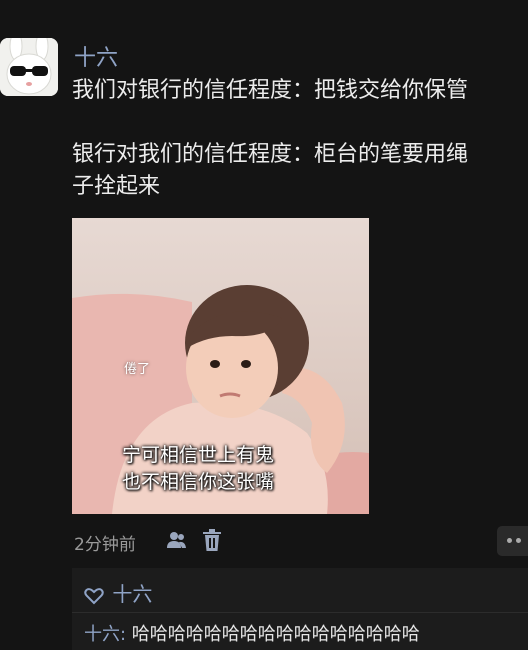  I want to click on trash-icon, so click(212, 540).